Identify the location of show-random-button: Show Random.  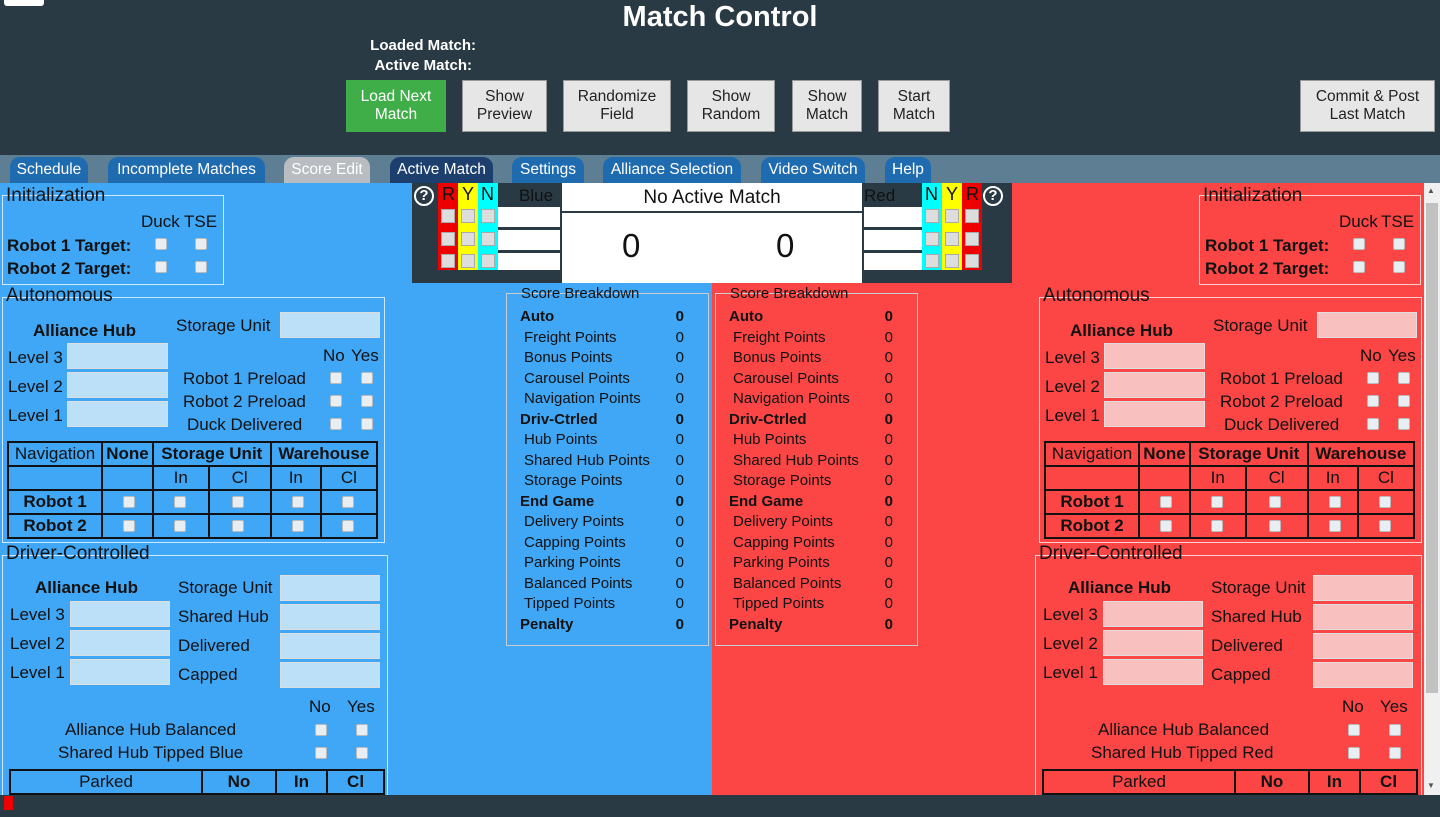
(731, 106).